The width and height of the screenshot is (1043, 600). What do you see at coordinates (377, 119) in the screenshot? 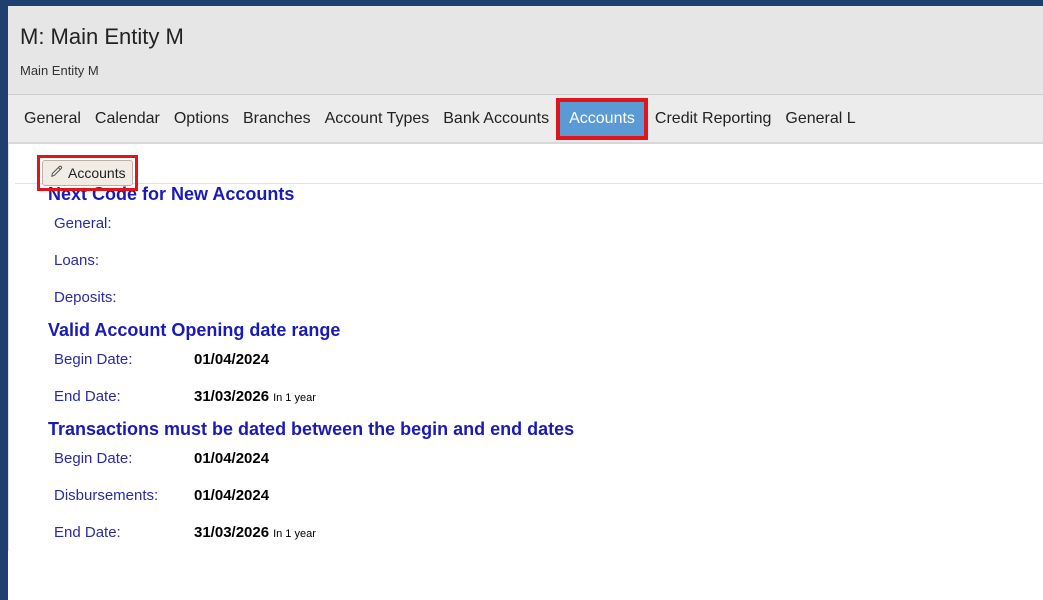
I see `tab-account-types: Account Types` at bounding box center [377, 119].